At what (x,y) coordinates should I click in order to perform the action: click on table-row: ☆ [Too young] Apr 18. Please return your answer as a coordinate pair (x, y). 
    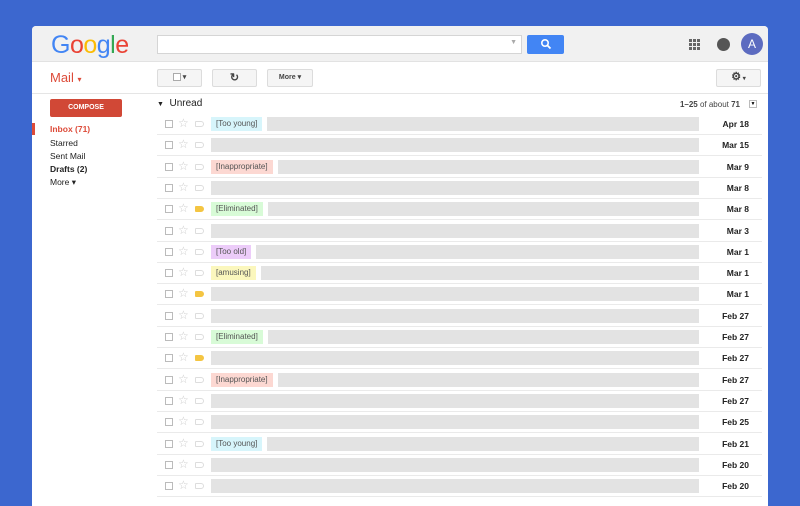
    Looking at the image, I should click on (459, 124).